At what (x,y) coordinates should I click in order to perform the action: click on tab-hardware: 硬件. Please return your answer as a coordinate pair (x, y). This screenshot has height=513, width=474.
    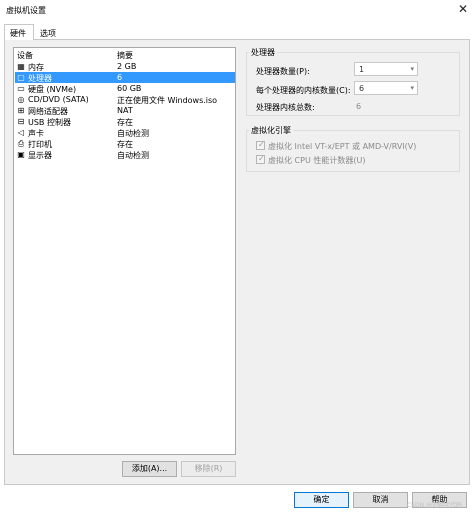
    Looking at the image, I should click on (19, 32).